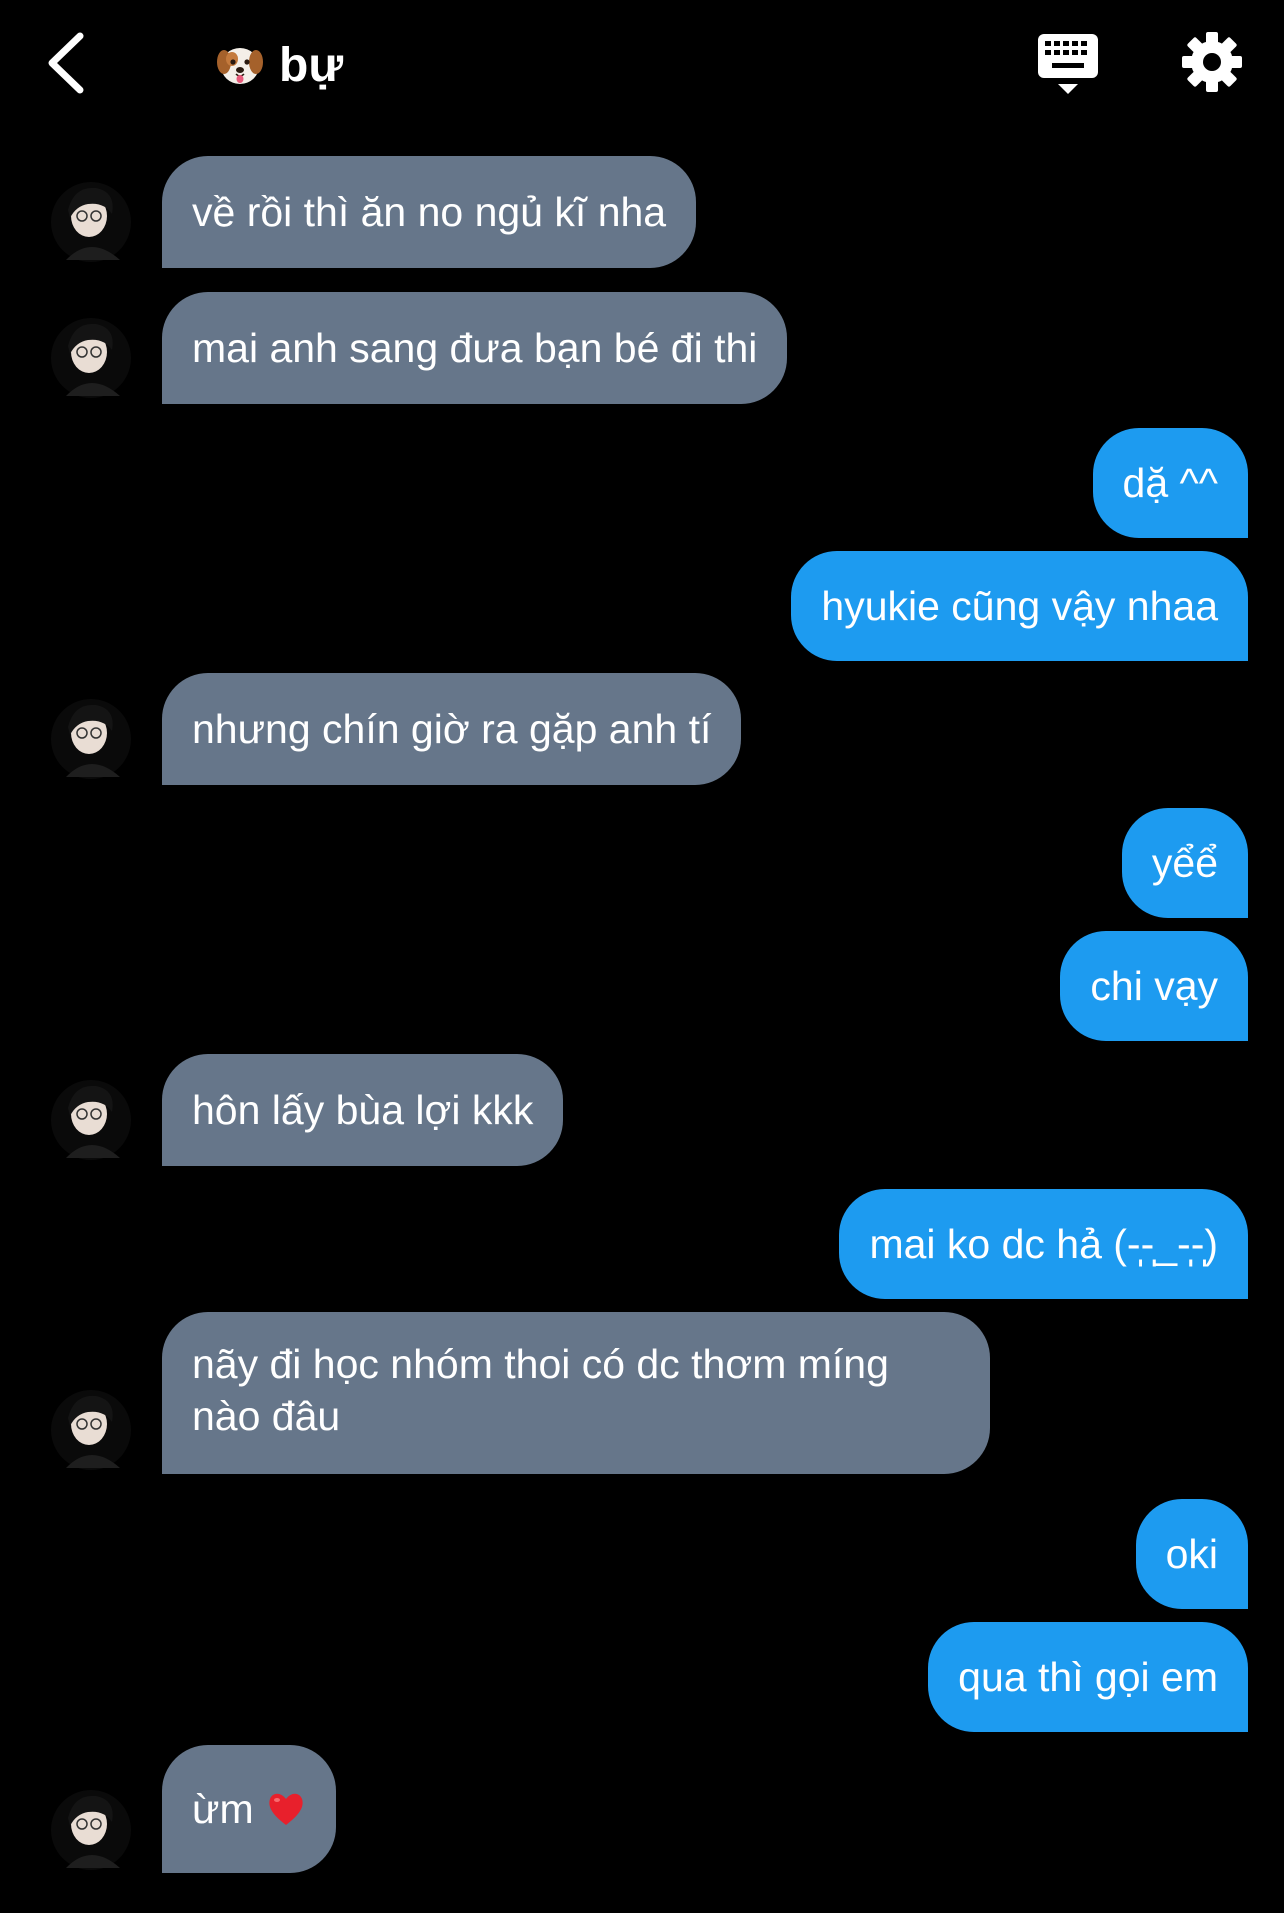 This screenshot has height=1913, width=1284. What do you see at coordinates (285, 1809) in the screenshot?
I see `red-heart-emoji` at bounding box center [285, 1809].